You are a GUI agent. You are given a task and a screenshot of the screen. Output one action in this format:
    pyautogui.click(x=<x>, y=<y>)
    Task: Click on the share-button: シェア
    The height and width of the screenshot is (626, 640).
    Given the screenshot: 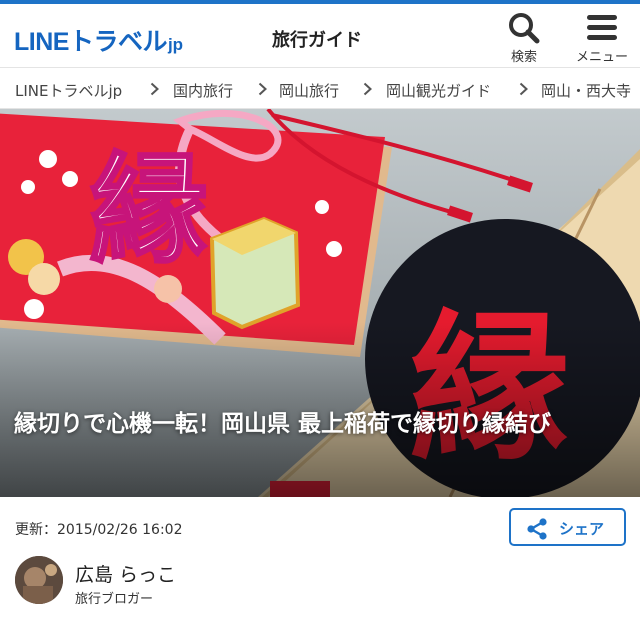 What is the action you would take?
    pyautogui.click(x=567, y=527)
    